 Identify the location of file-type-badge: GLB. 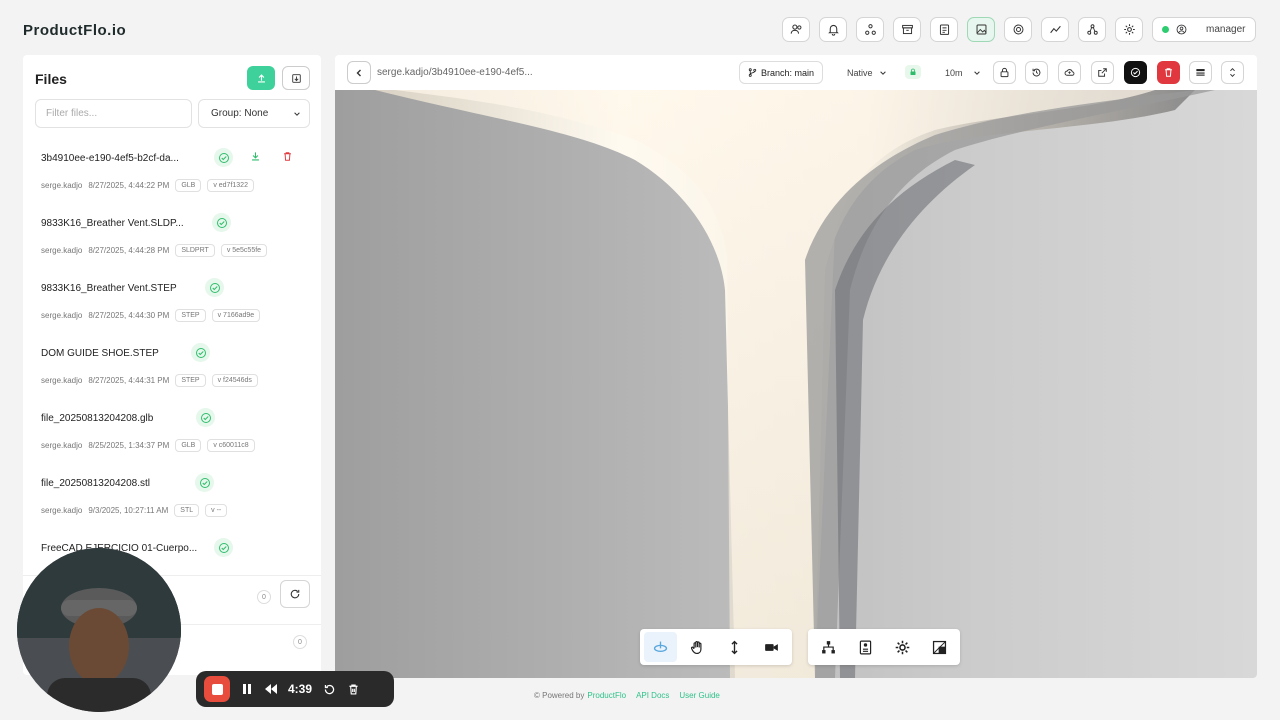
(188, 185).